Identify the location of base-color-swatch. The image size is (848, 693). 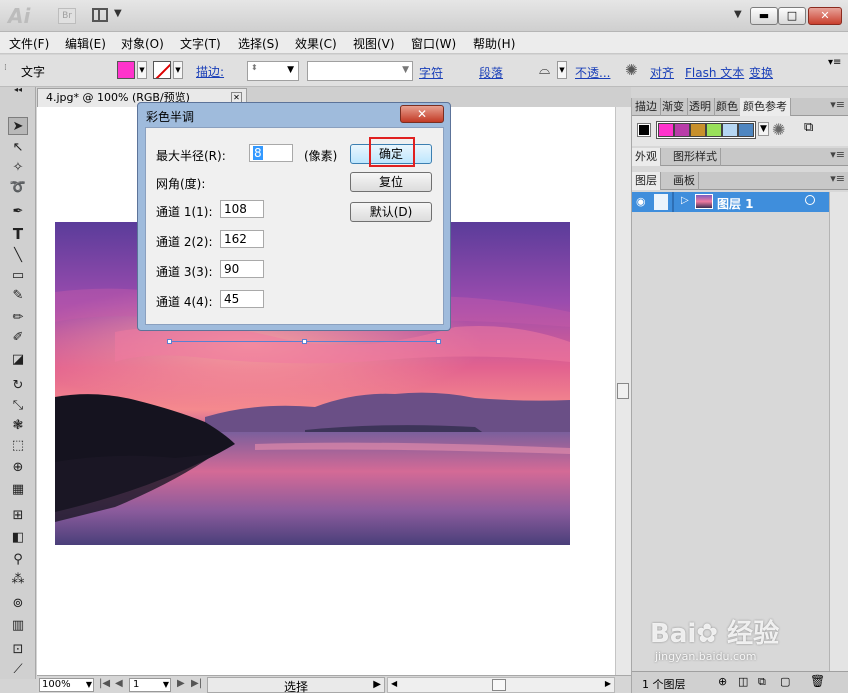
(644, 130).